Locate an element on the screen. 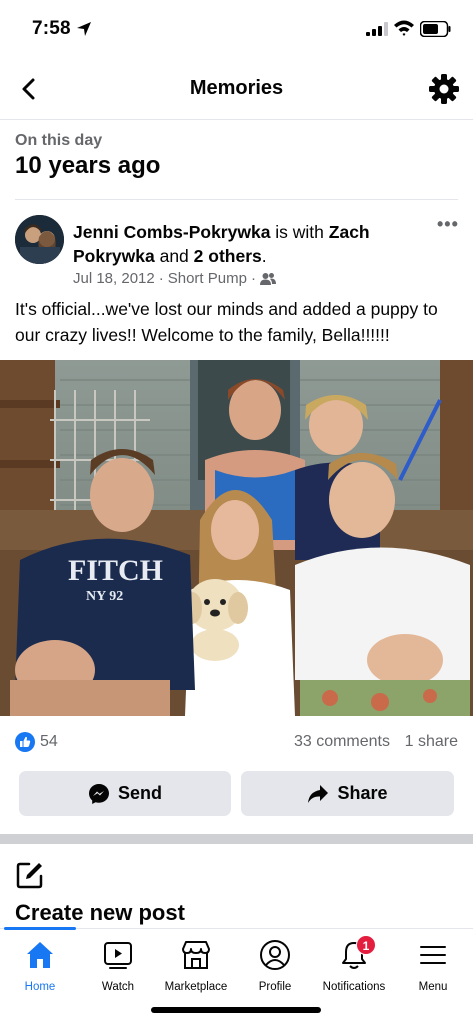 The height and width of the screenshot is (1023, 473). signal-icon is located at coordinates (377, 29).